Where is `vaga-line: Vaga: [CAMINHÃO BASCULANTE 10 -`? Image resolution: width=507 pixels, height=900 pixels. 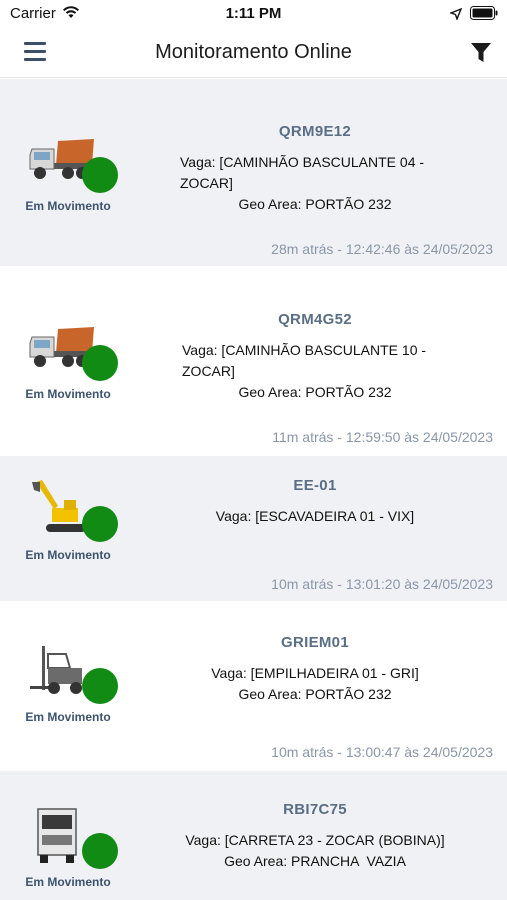
vaga-line: Vaga: [CAMINHÃO BASCULANTE 10 - is located at coordinates (304, 350).